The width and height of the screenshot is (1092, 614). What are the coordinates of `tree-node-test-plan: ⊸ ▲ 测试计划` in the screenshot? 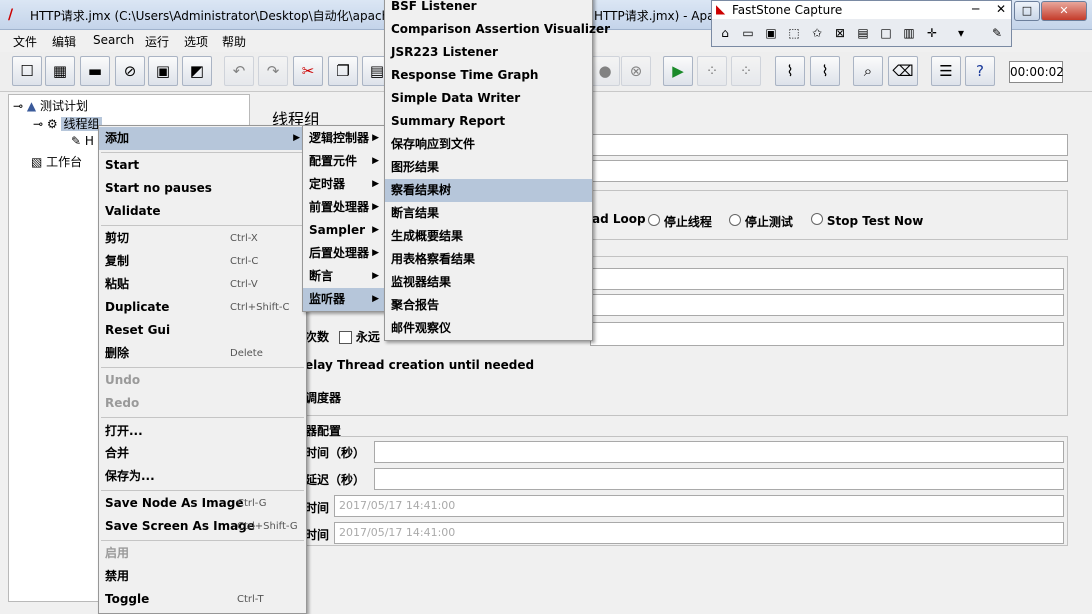 It's located at (50, 105).